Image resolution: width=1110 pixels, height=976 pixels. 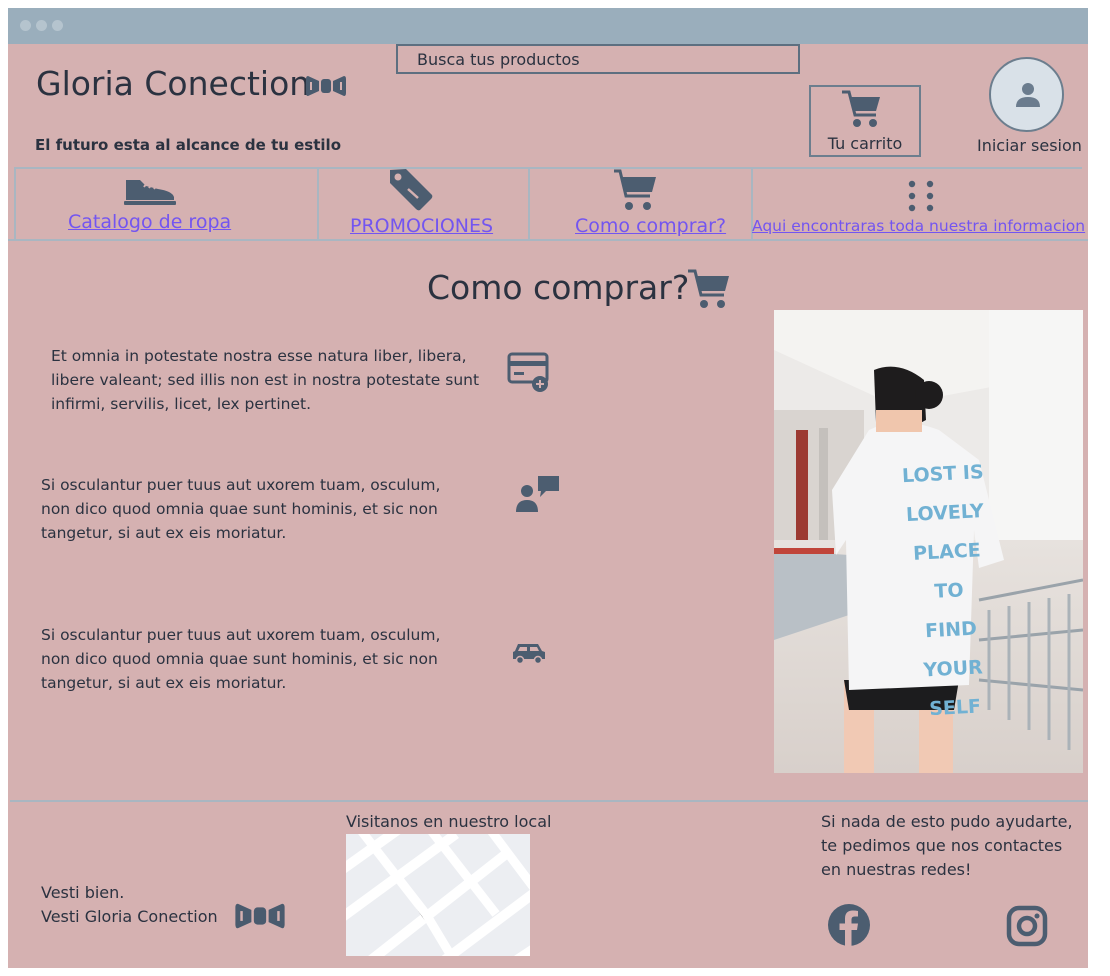 I want to click on shirt-text-2: LOVELY, so click(x=945, y=513).